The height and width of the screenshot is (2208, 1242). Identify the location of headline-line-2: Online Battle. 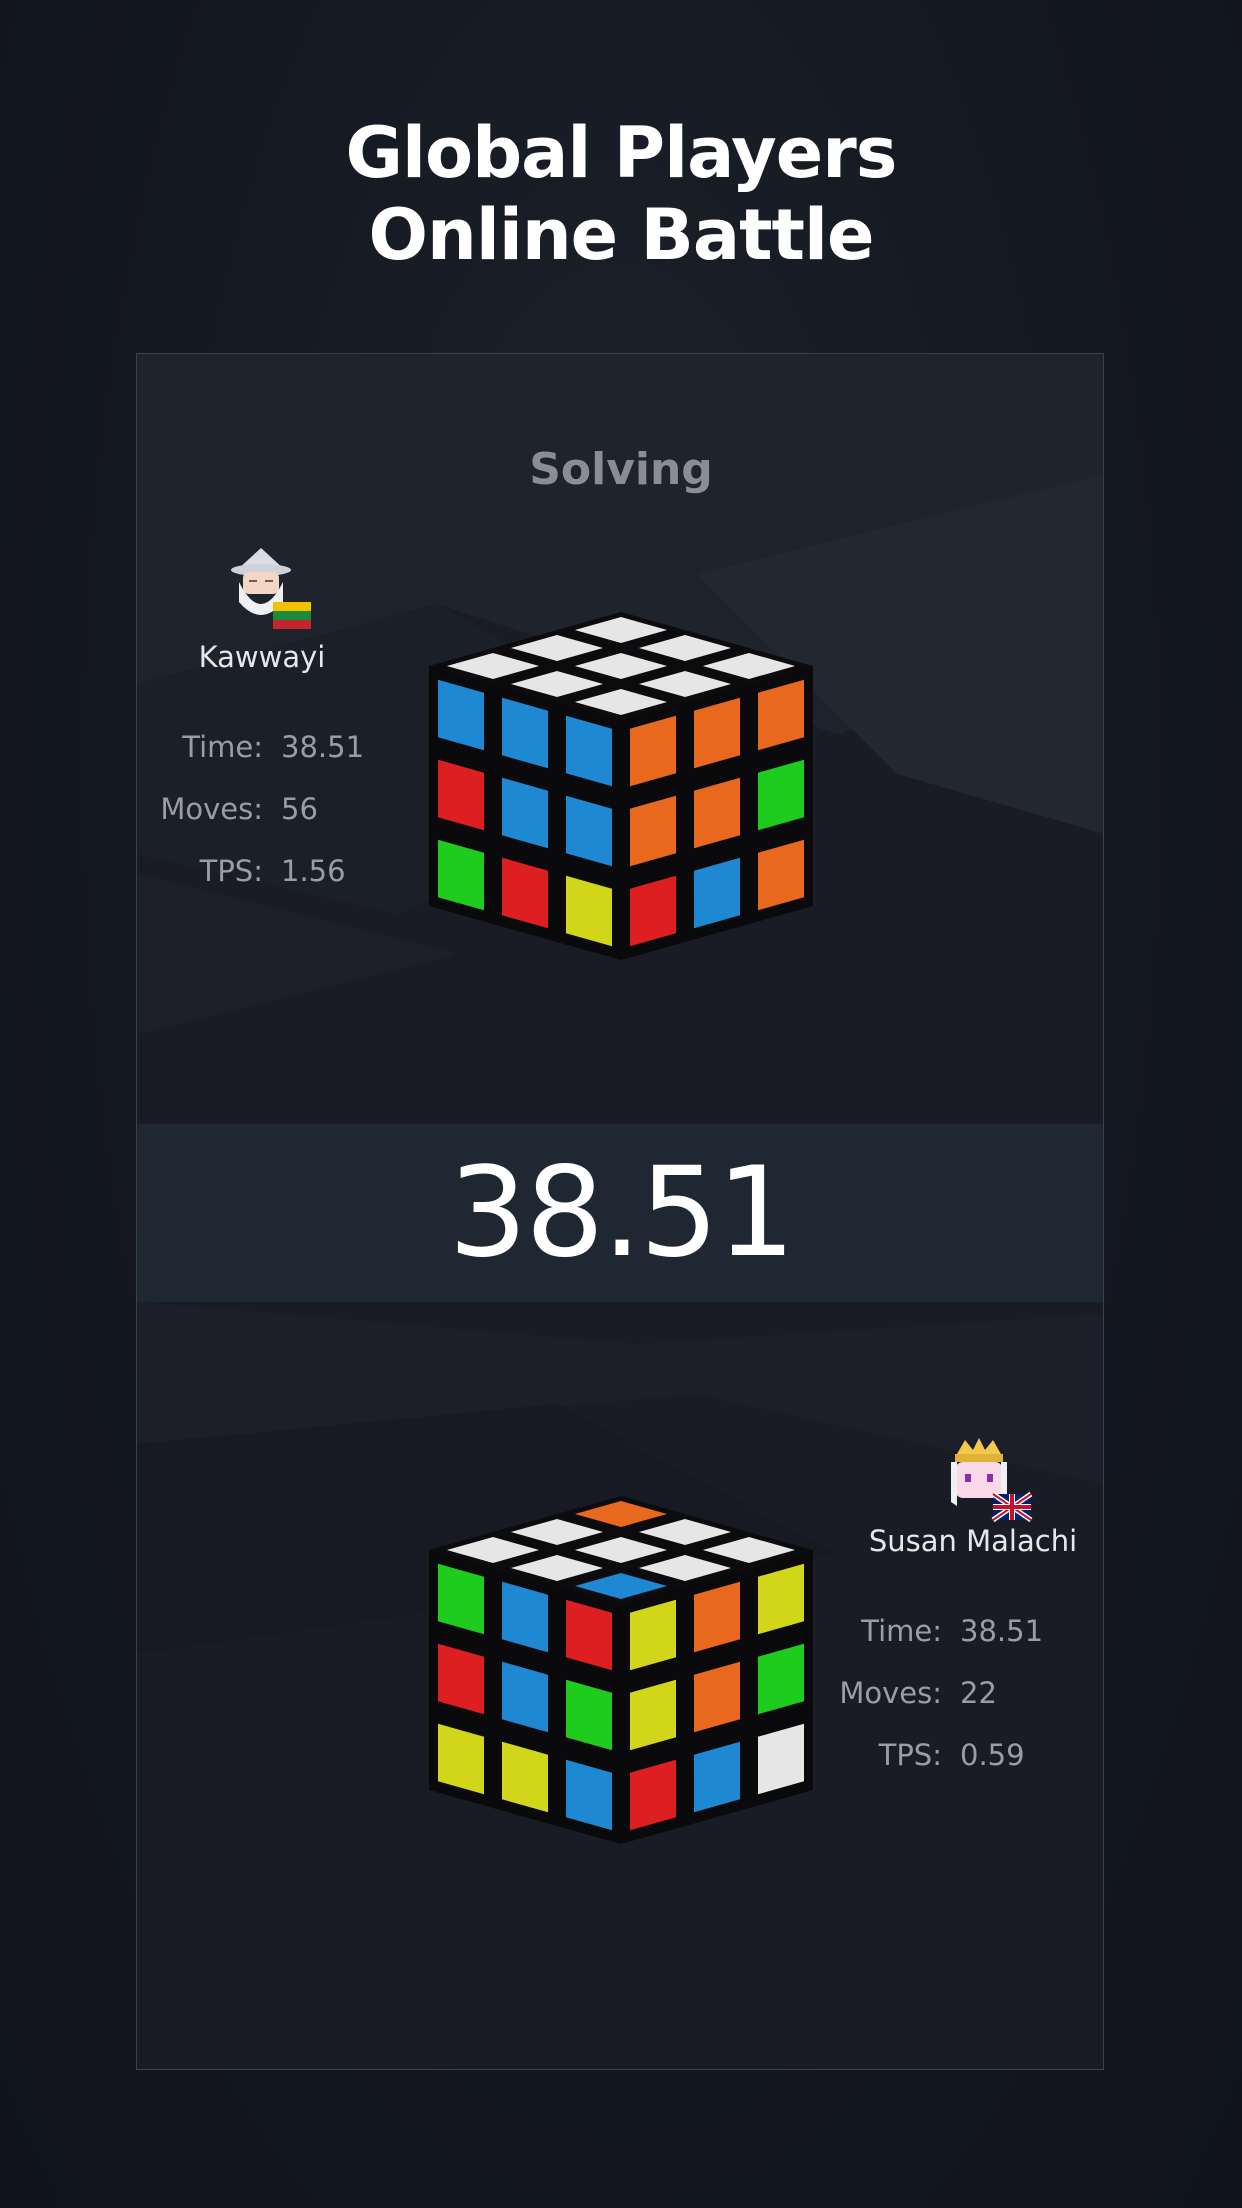
(621, 235).